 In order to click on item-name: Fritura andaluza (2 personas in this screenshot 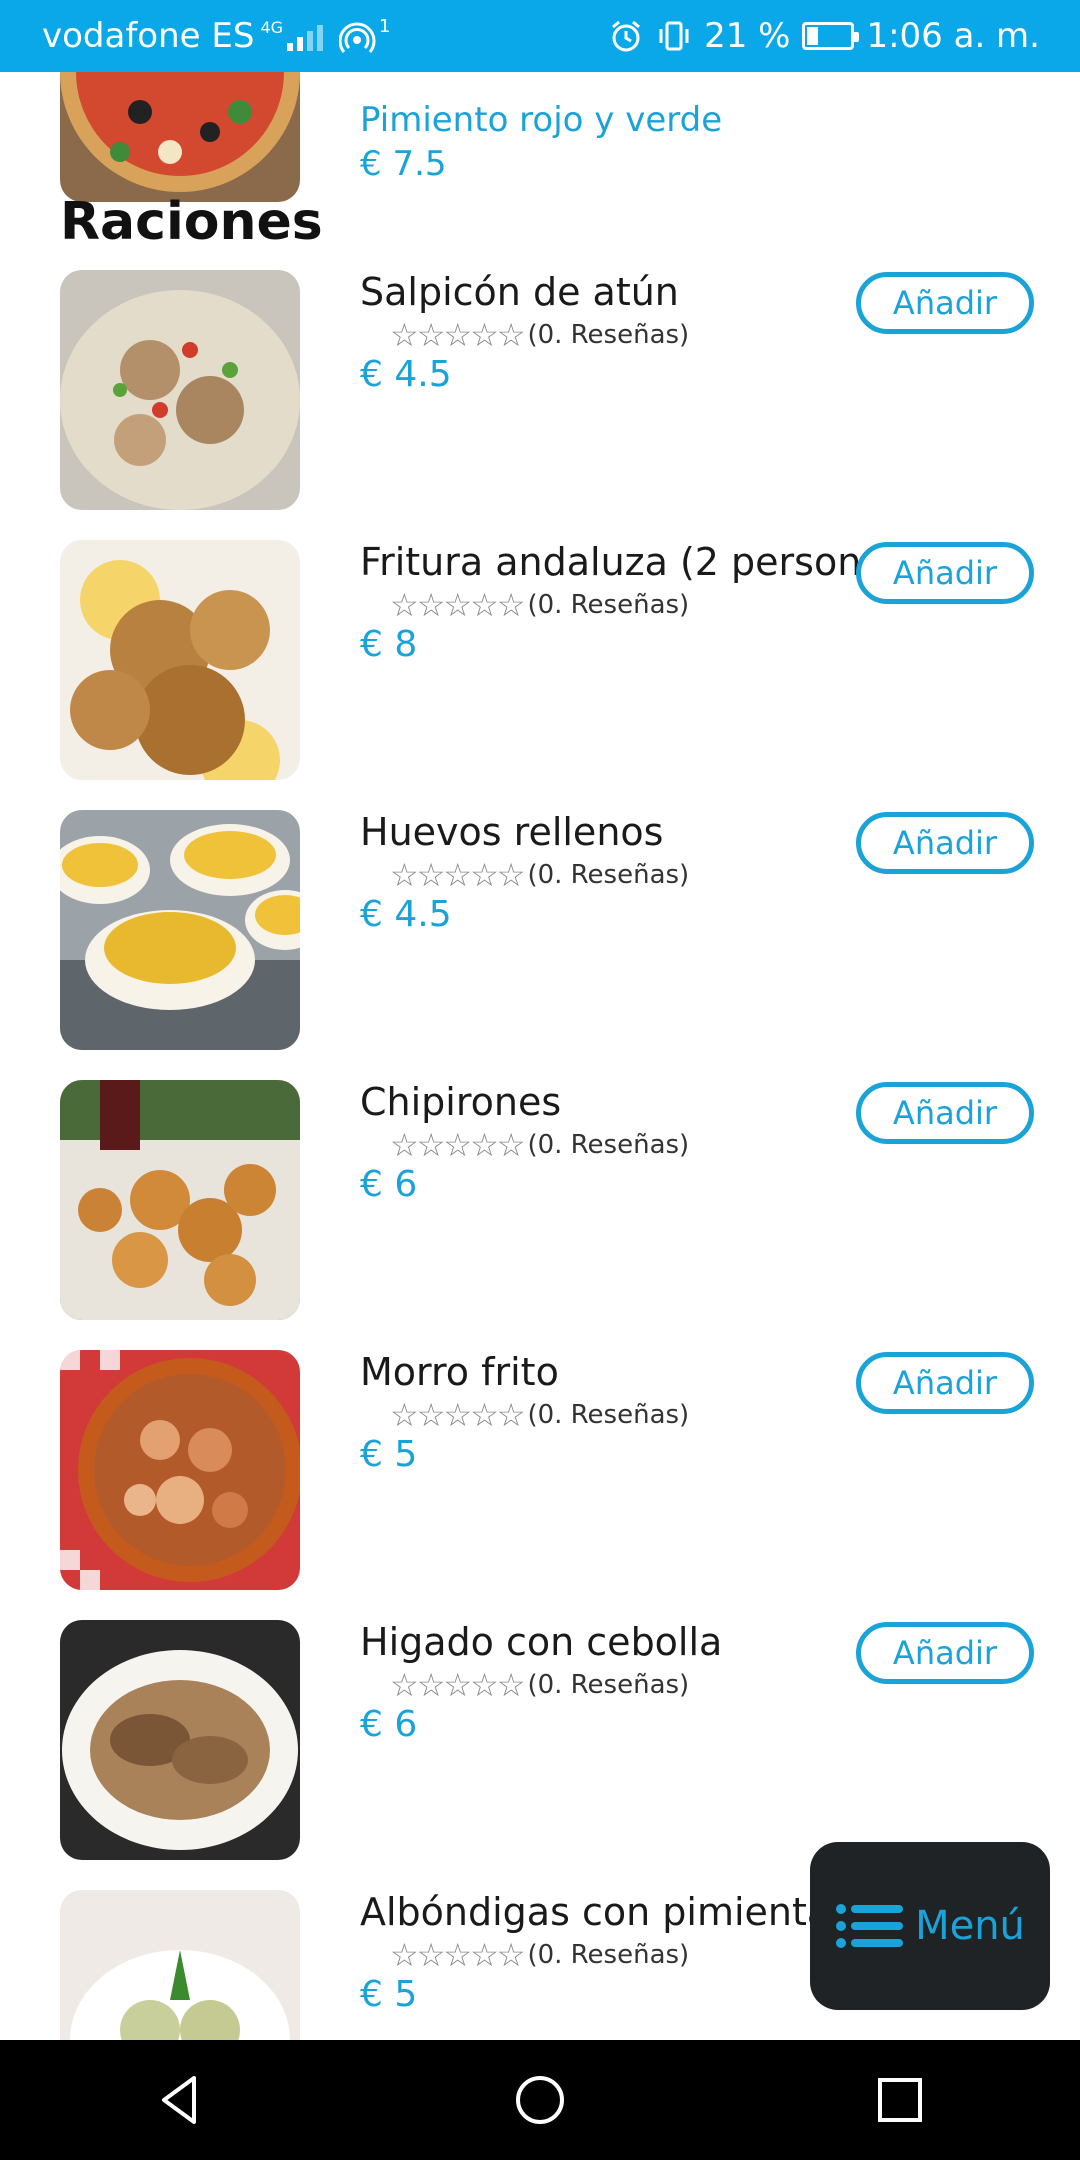, I will do `click(610, 562)`.